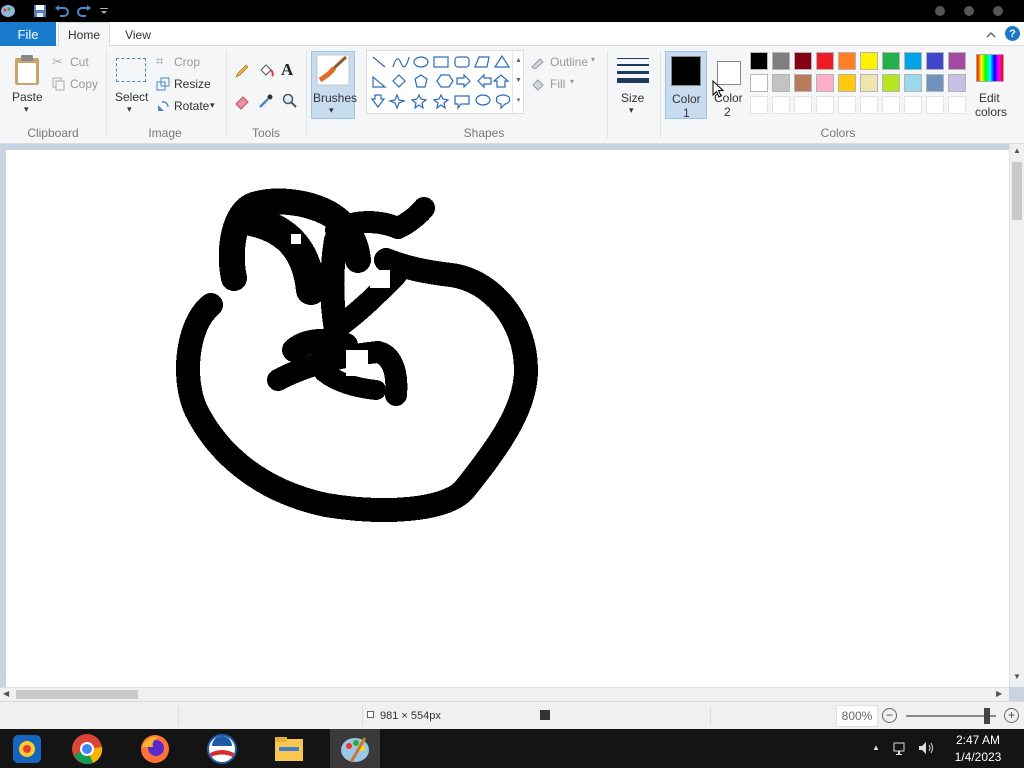 This screenshot has width=1024, height=768. I want to click on obama-logo-icon, so click(222, 748).